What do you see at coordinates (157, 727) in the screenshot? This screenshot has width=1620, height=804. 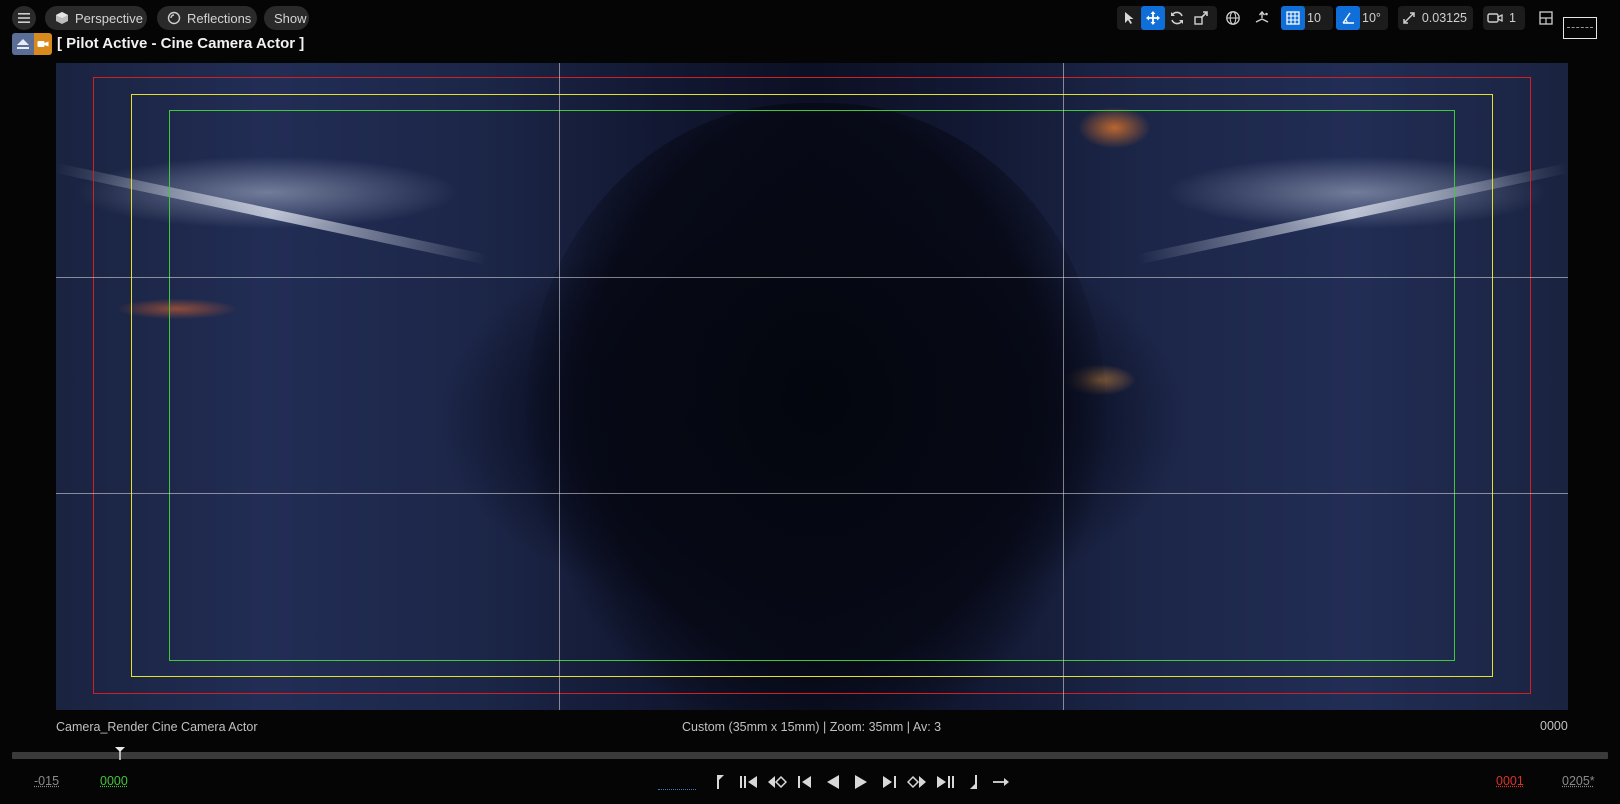 I see `camera-name-label: Camera_Render Cine Camera Actor` at bounding box center [157, 727].